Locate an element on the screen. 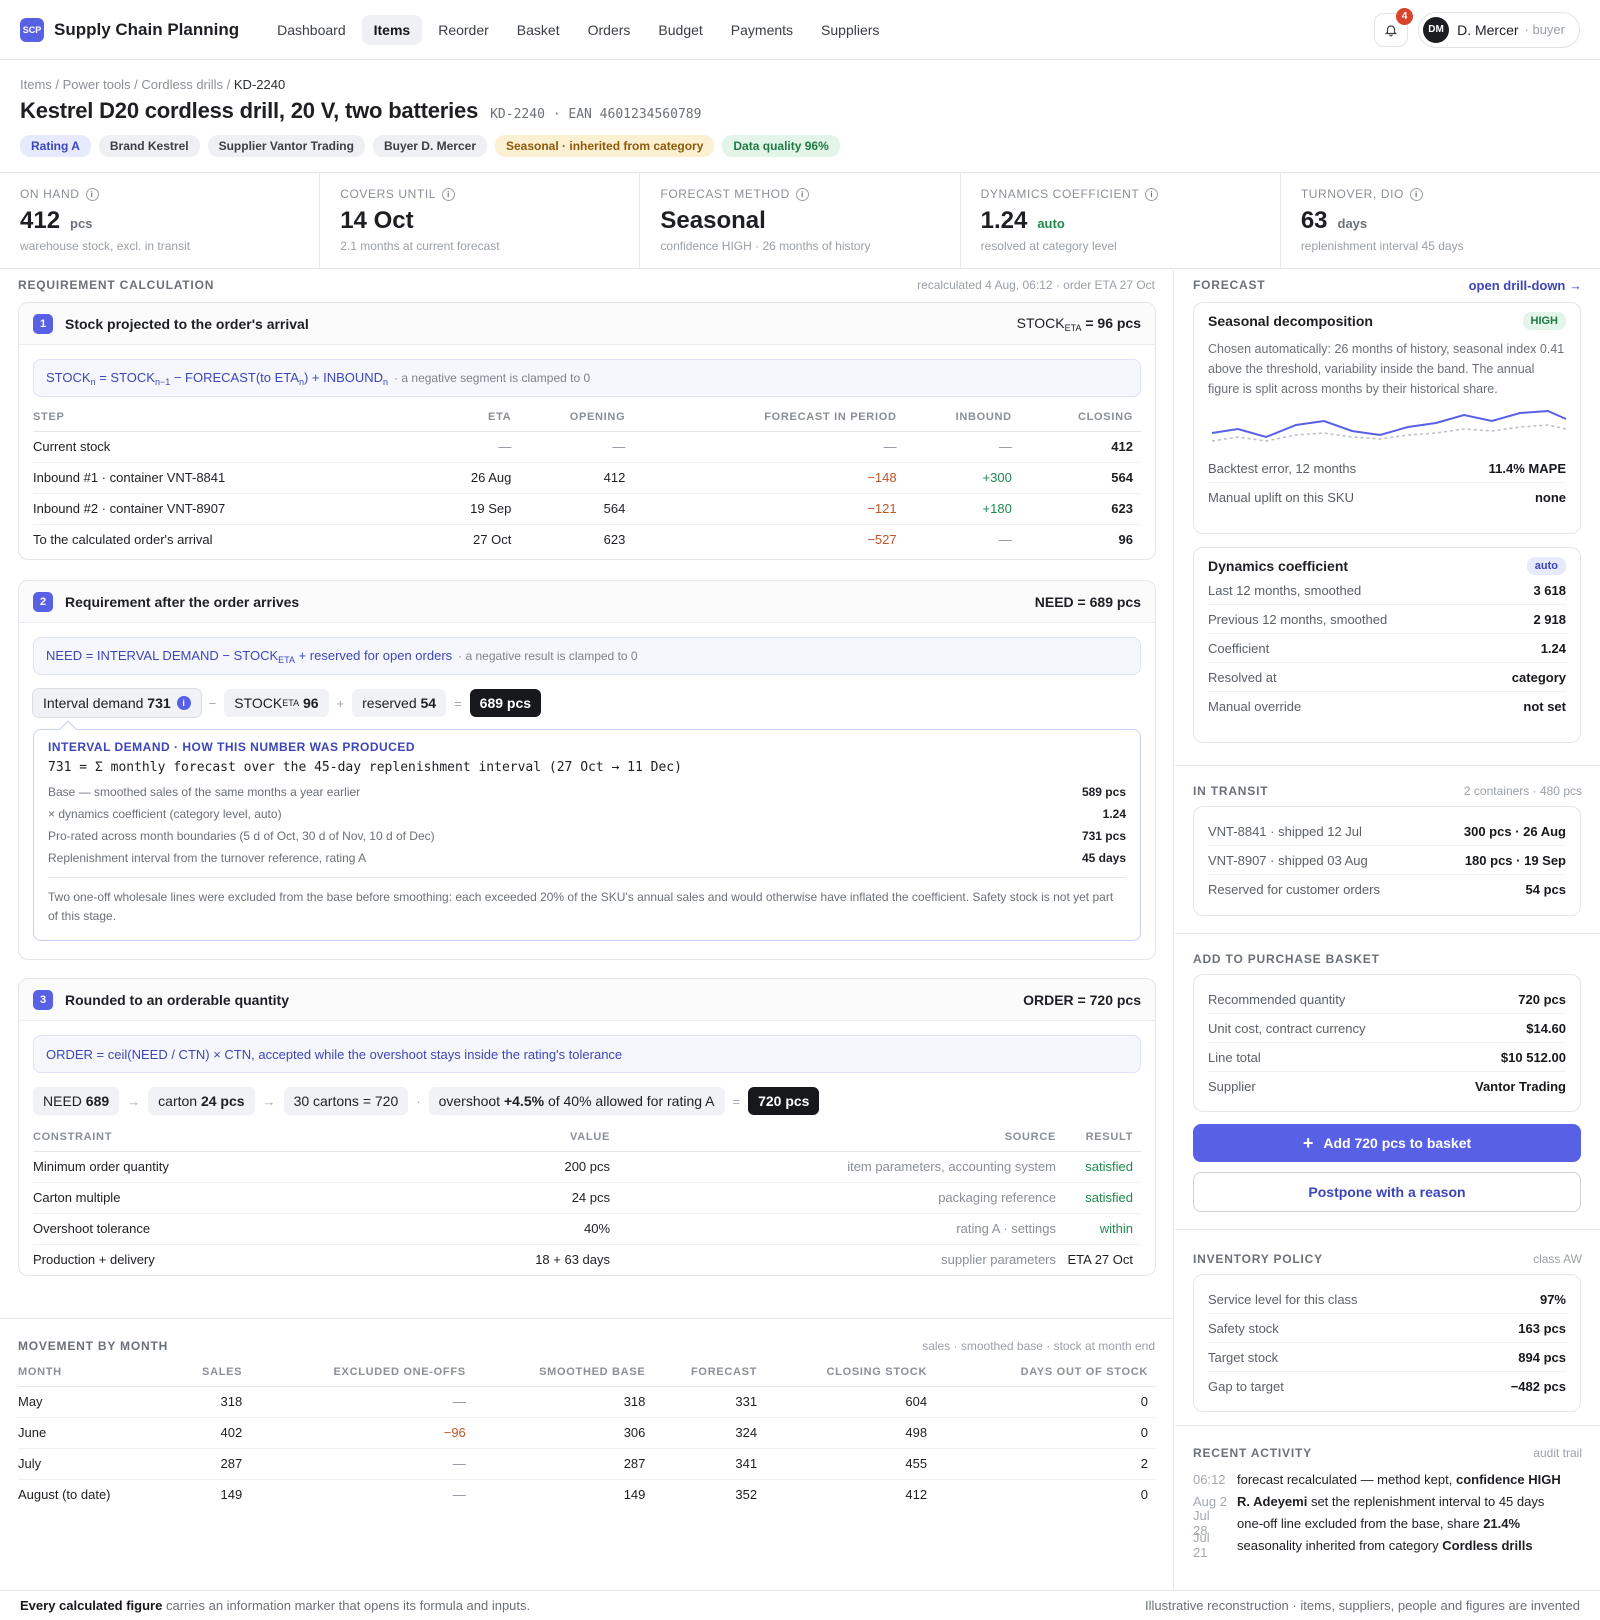 Image resolution: width=1600 pixels, height=1620 pixels. kpi-label: DYNAMICS COEFFICIENT is located at coordinates (1060, 194).